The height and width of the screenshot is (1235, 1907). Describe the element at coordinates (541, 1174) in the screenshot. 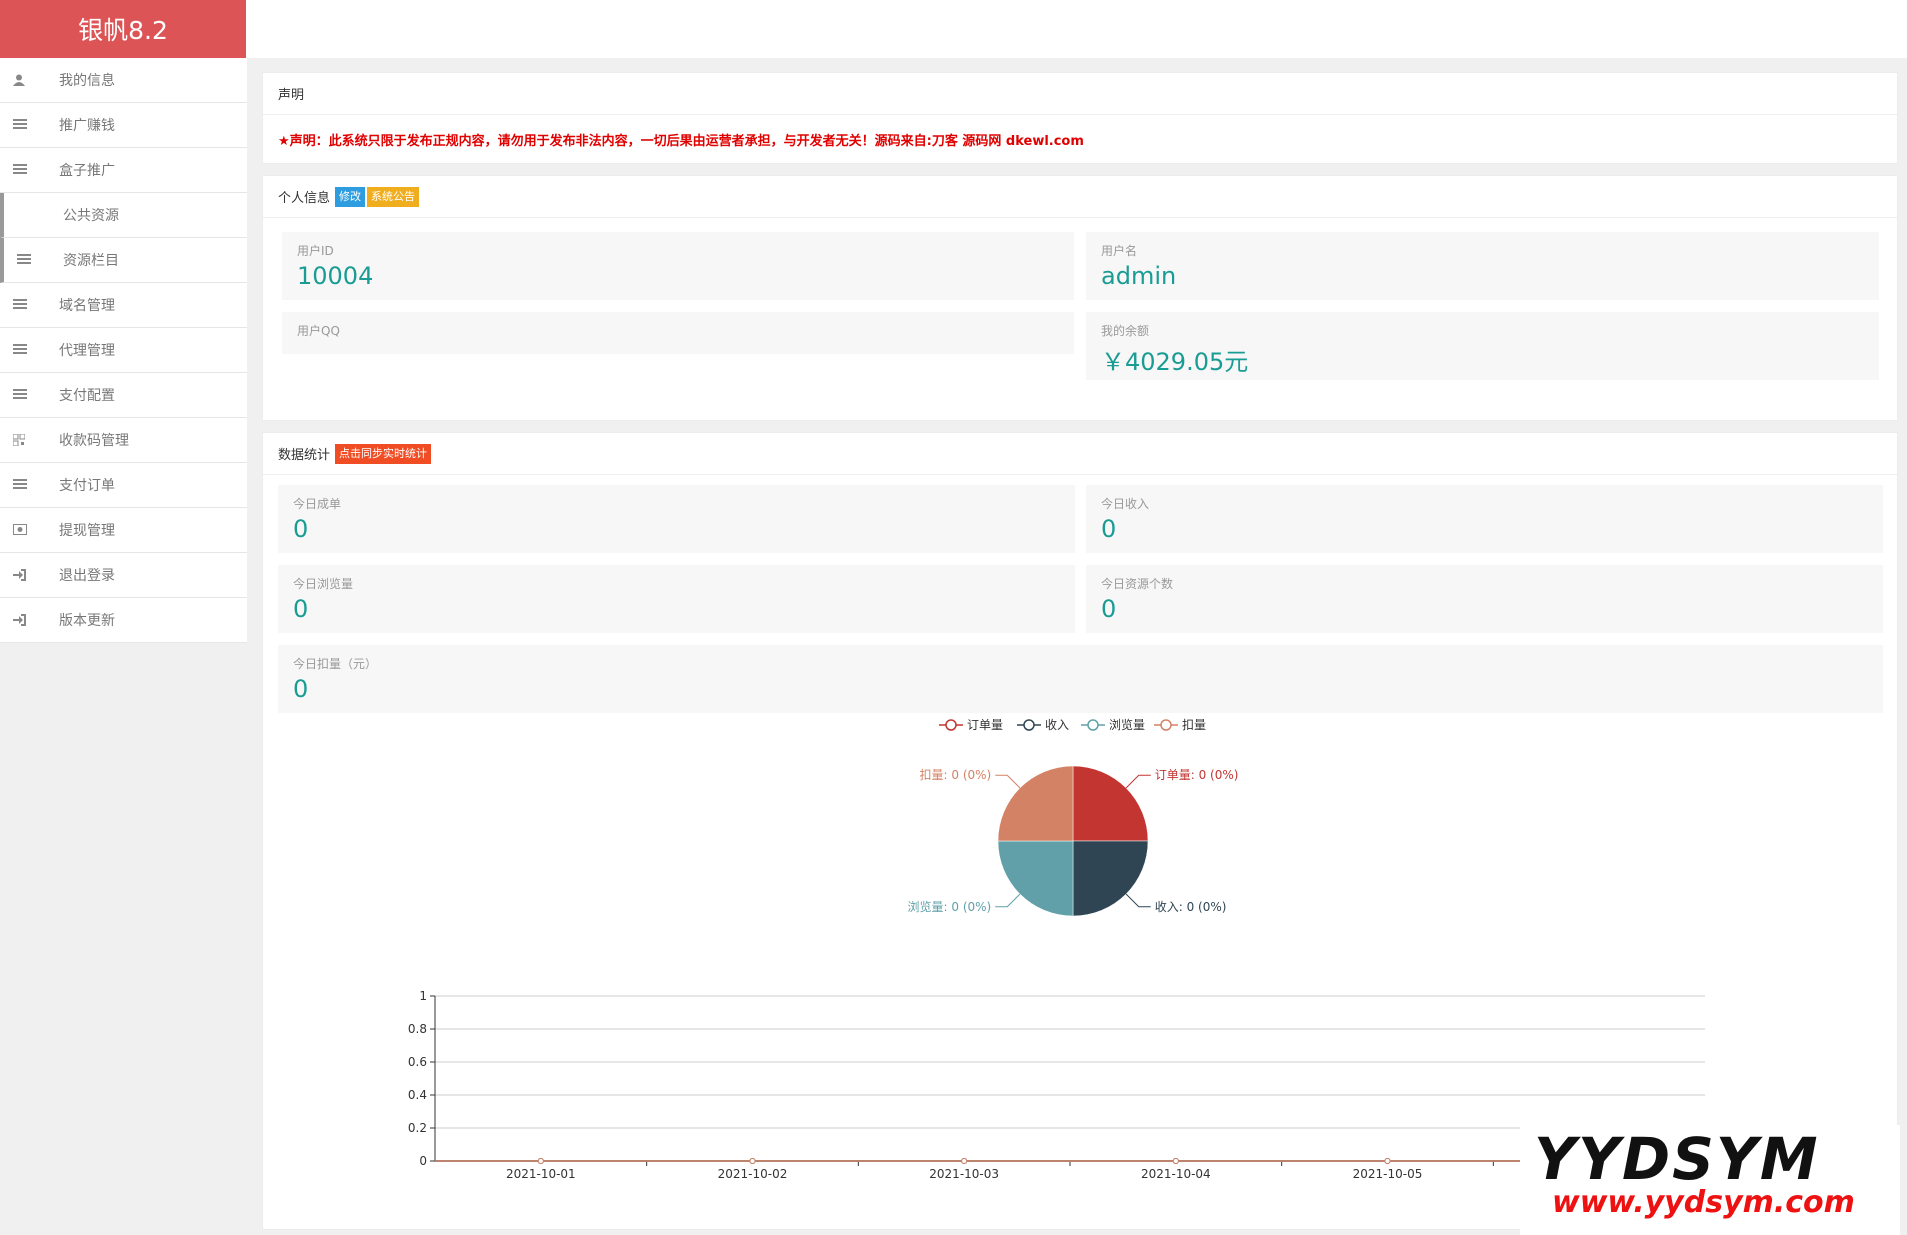

I see `x-tick-label: 2021-10-01` at that location.